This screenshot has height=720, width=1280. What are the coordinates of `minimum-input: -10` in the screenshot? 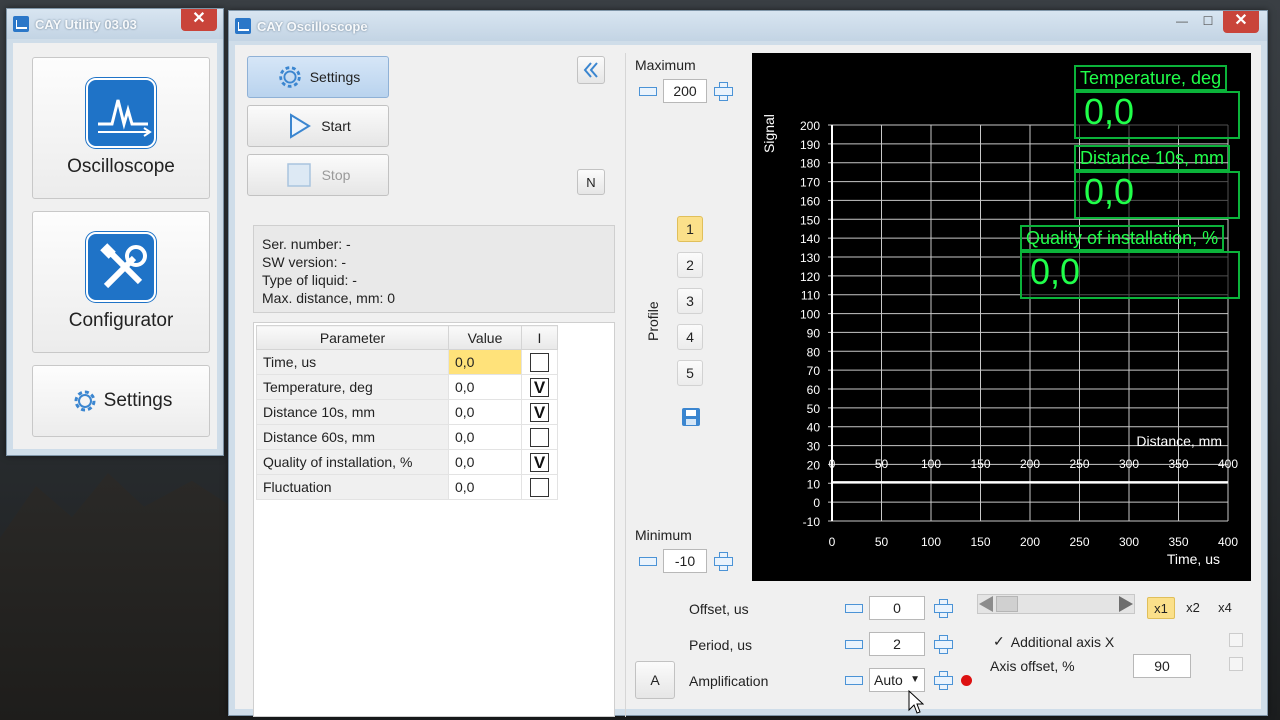 It's located at (685, 561).